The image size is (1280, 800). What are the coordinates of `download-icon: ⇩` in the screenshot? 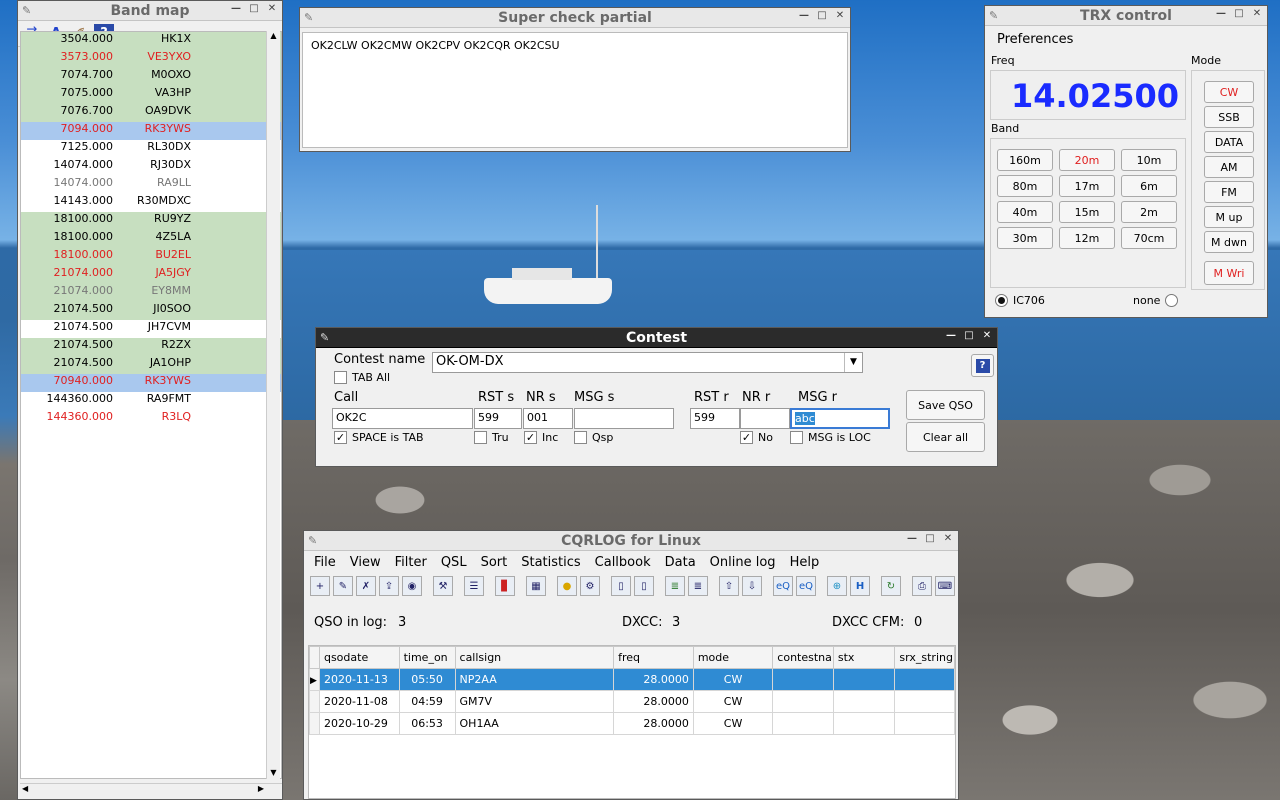 It's located at (752, 586).